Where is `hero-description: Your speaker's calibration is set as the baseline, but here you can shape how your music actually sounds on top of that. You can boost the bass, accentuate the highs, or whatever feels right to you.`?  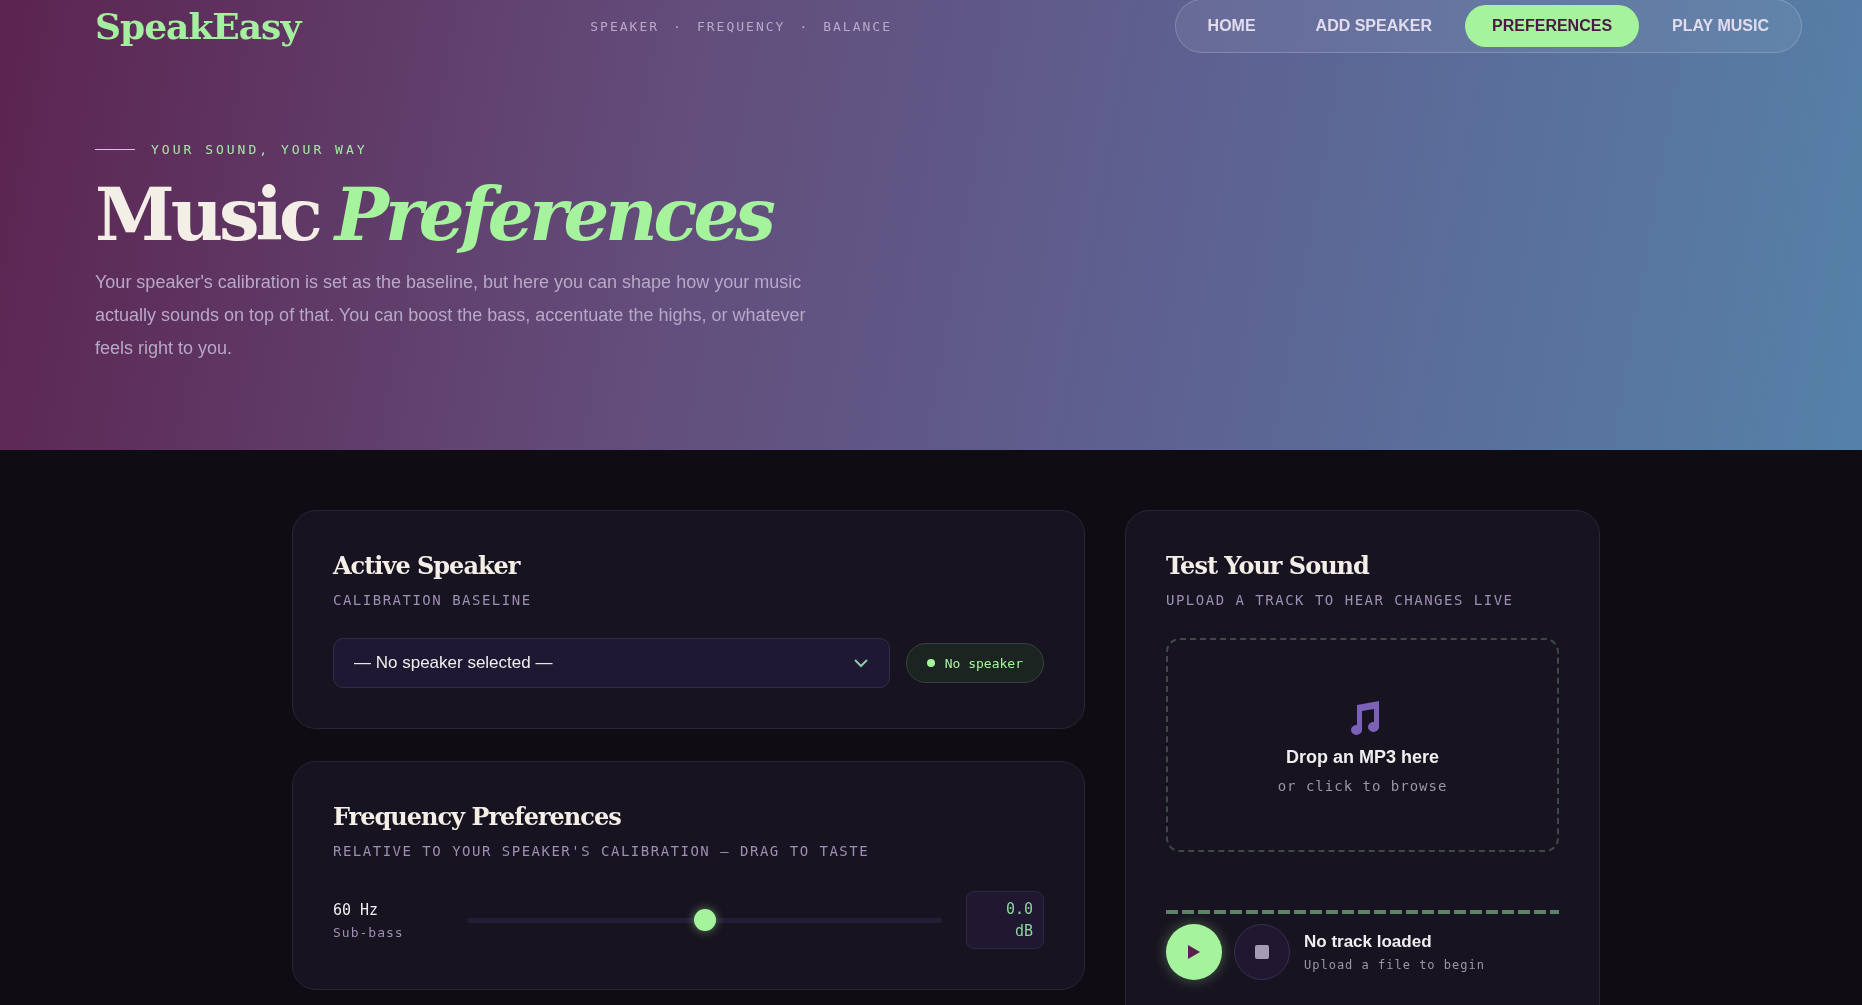
hero-description: Your speaker's calibration is set as the baseline, but here you can shape how your music actually sounds on top of that. You can boost the bass, accentuate the highs, or whatever feels right to you. is located at coordinates (451, 316).